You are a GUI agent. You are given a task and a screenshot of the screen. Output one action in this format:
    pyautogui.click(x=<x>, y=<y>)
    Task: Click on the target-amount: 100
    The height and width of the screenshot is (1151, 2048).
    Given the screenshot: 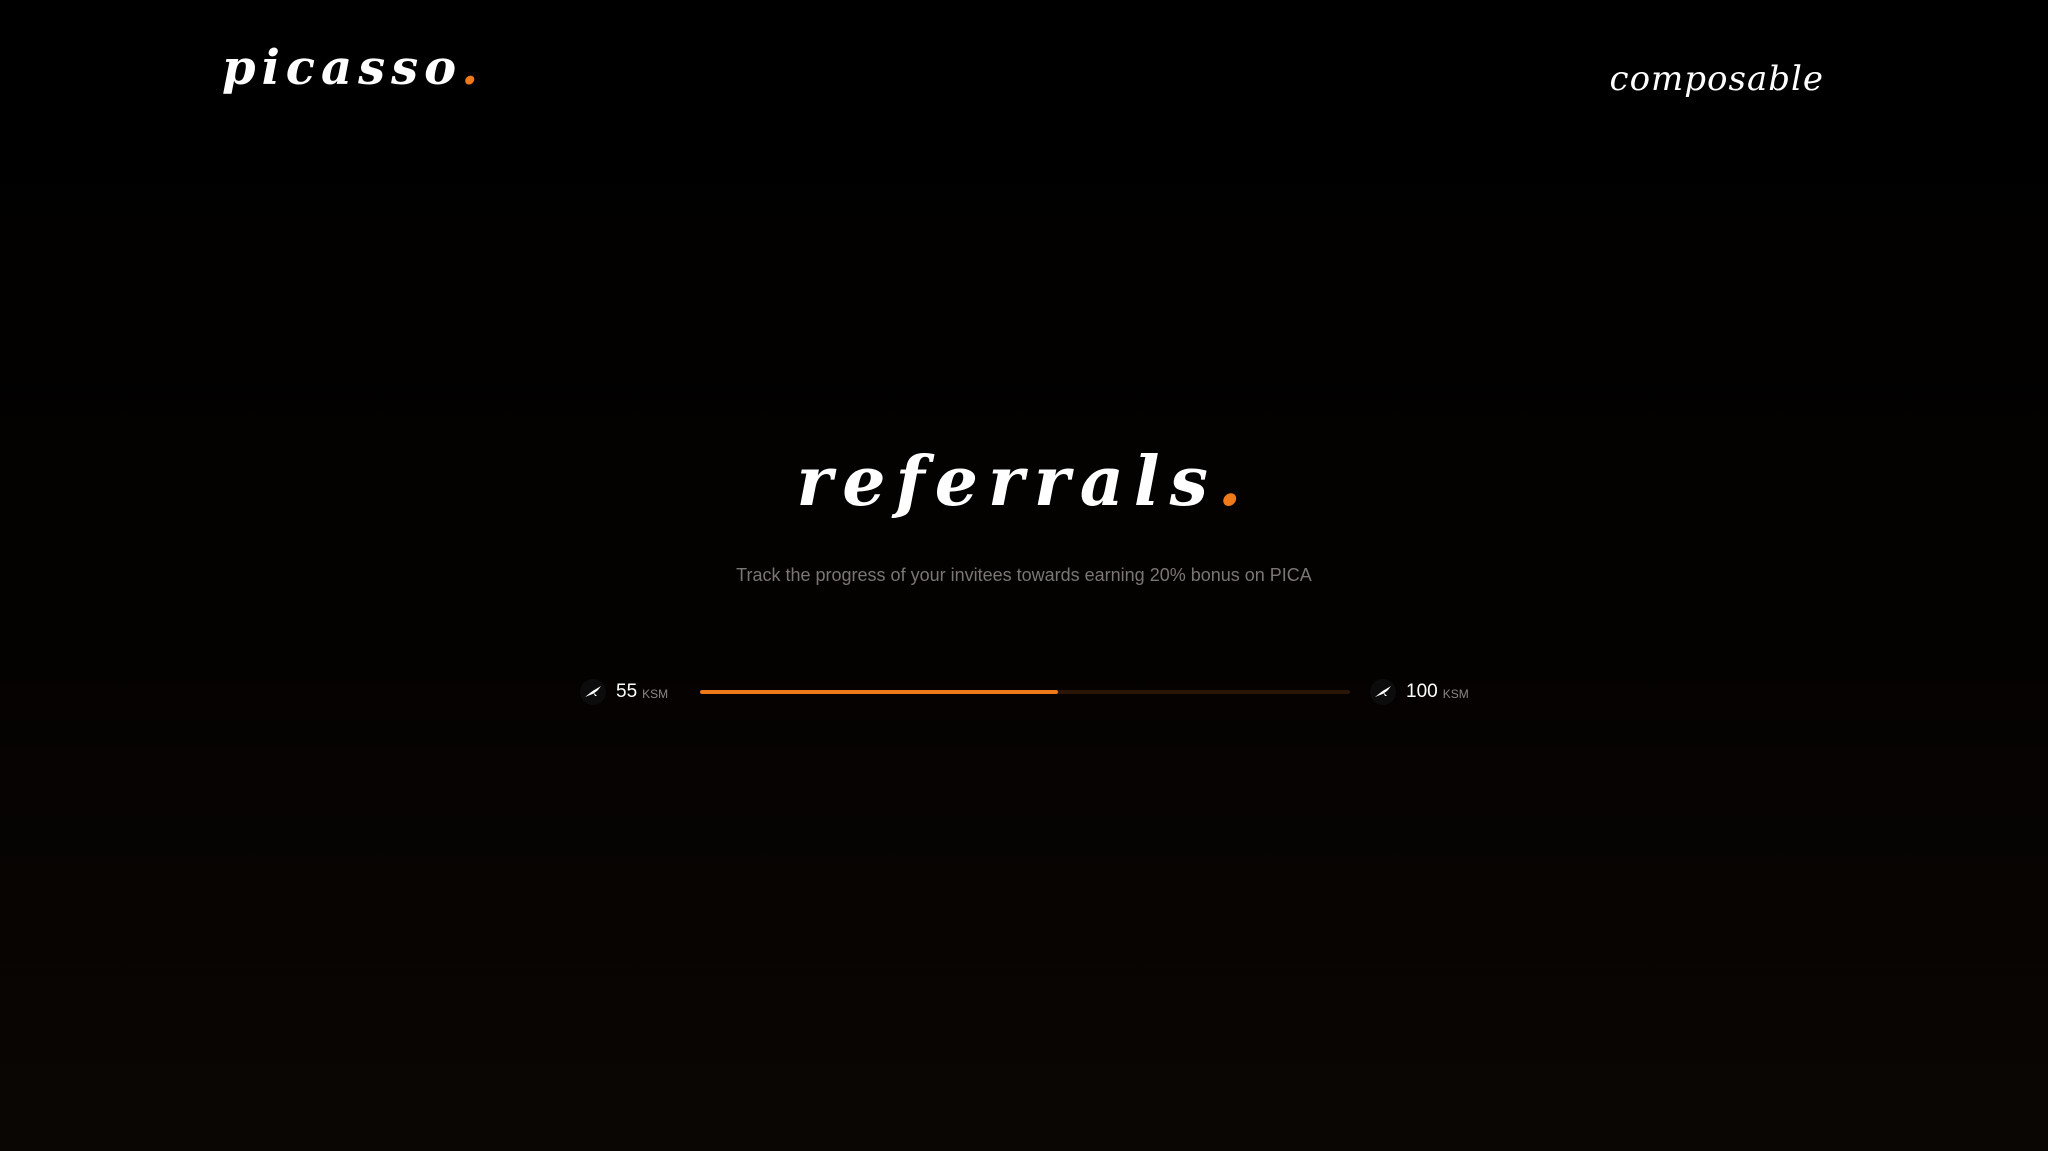 What is the action you would take?
    pyautogui.click(x=1422, y=691)
    